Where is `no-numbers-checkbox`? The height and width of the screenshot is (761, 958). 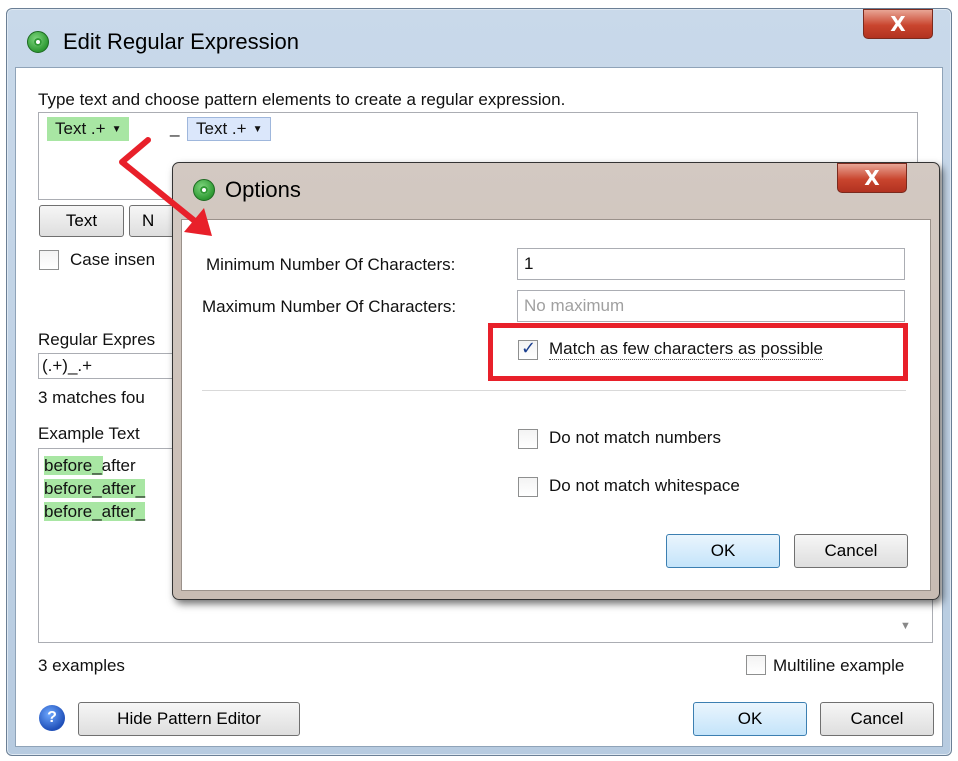 no-numbers-checkbox is located at coordinates (528, 439).